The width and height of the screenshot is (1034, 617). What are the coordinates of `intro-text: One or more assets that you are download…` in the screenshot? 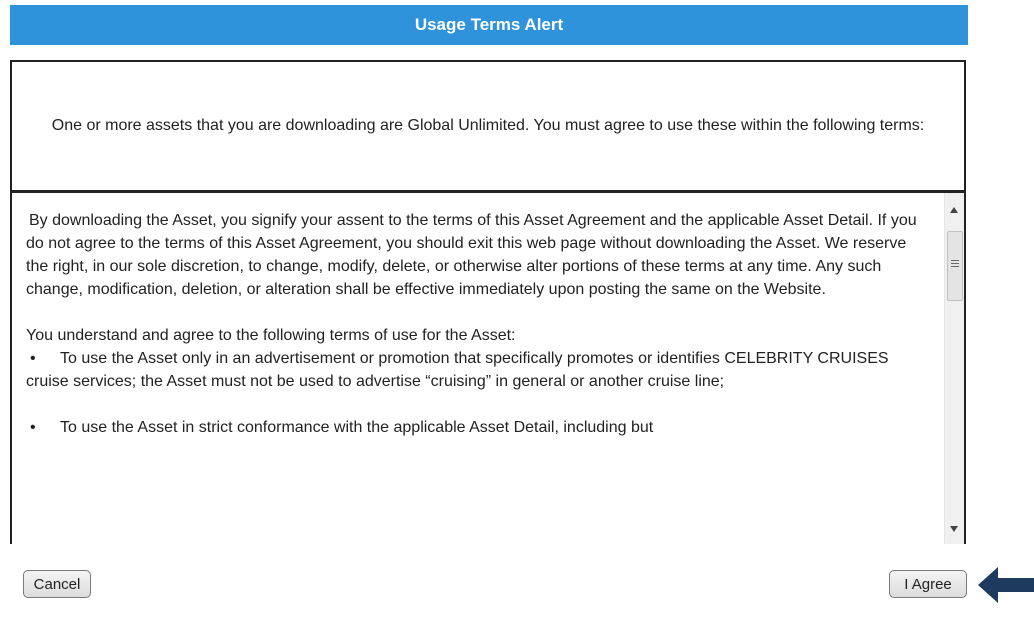 It's located at (488, 125).